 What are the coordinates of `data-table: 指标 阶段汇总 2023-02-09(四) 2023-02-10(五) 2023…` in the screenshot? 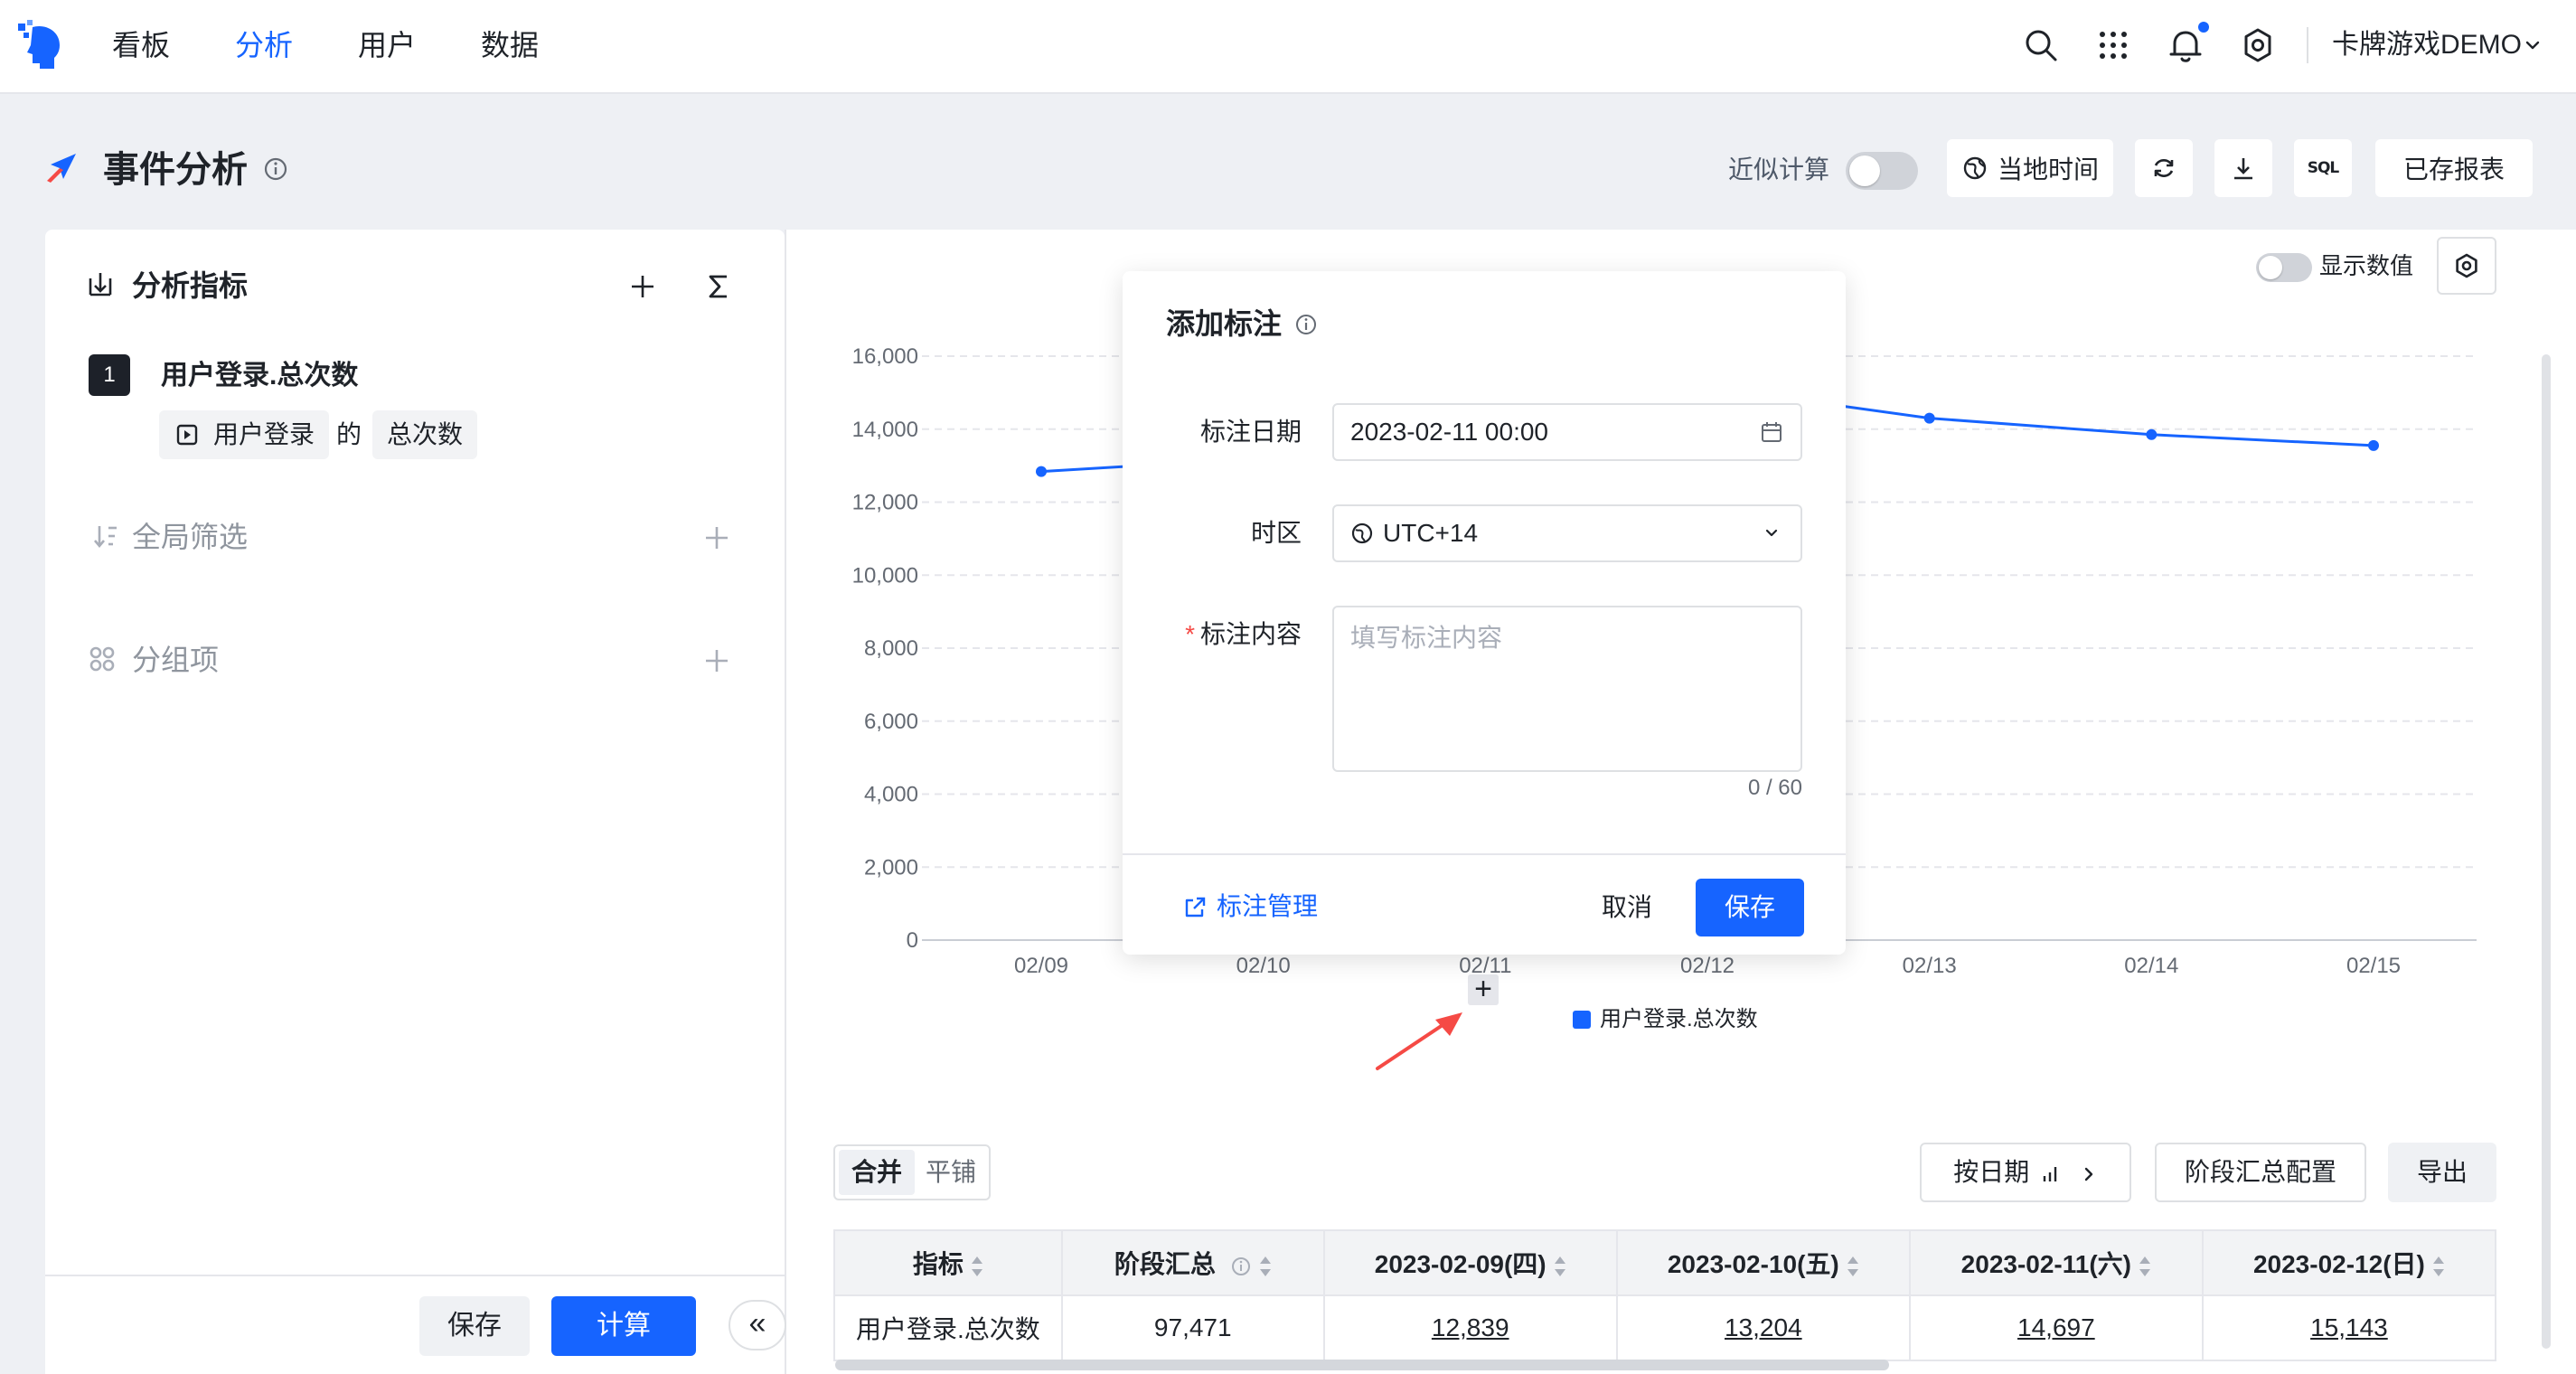 It's located at (1665, 1295).